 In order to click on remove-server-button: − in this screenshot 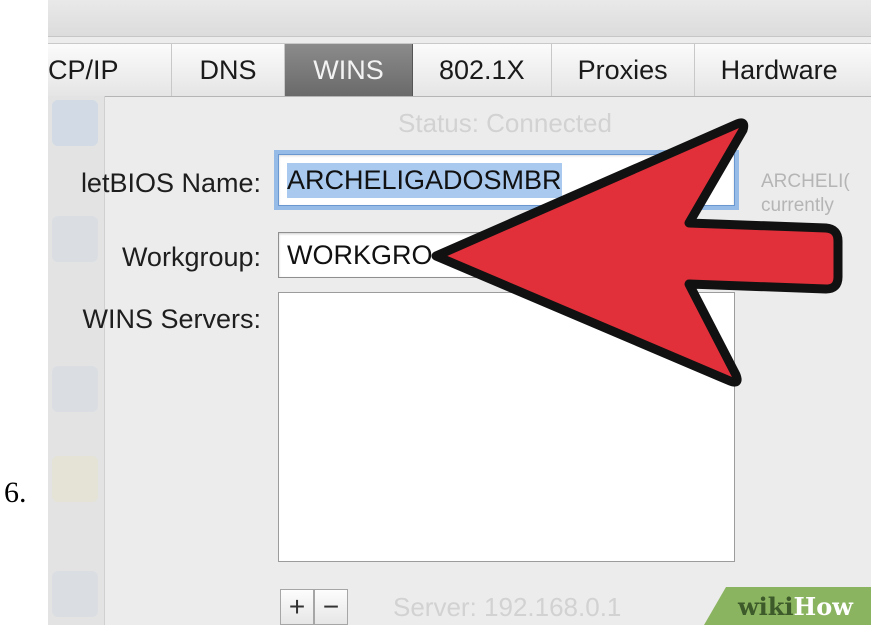, I will do `click(331, 607)`.